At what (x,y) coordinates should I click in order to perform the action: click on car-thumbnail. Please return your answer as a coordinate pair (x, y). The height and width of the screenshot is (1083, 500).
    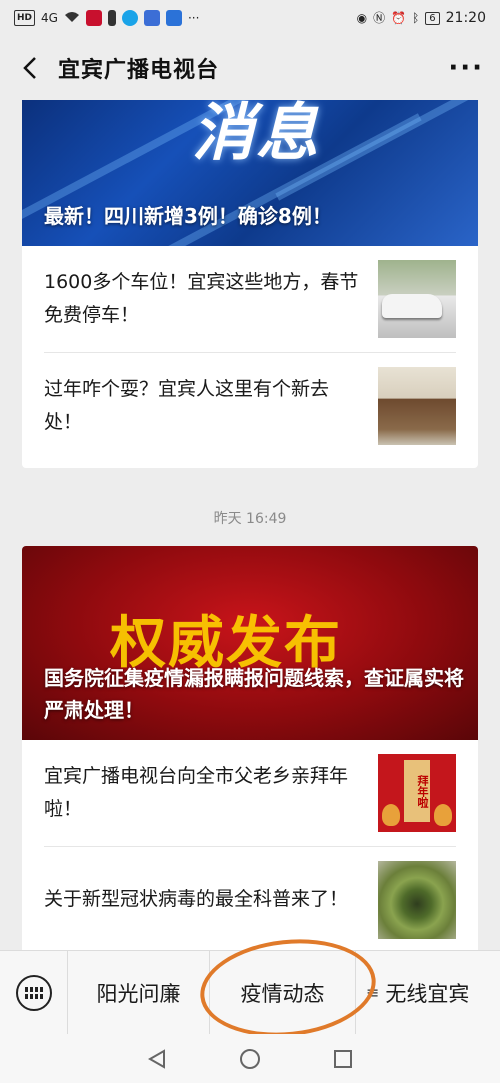
    Looking at the image, I should click on (417, 299).